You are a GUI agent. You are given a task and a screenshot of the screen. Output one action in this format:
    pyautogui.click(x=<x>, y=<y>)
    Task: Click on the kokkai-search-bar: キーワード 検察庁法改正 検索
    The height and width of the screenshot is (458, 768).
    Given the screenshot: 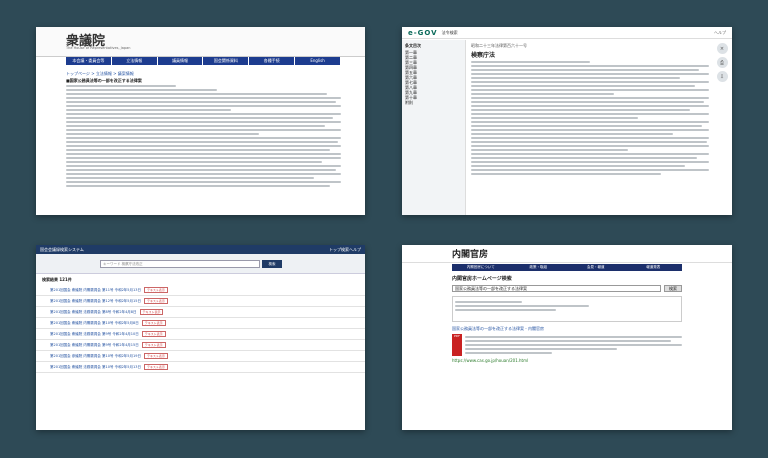 What is the action you would take?
    pyautogui.click(x=200, y=264)
    